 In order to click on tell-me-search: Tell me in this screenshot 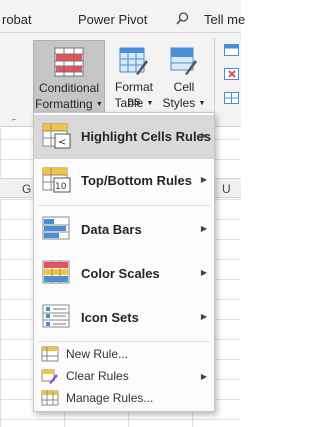, I will do `click(224, 19)`.